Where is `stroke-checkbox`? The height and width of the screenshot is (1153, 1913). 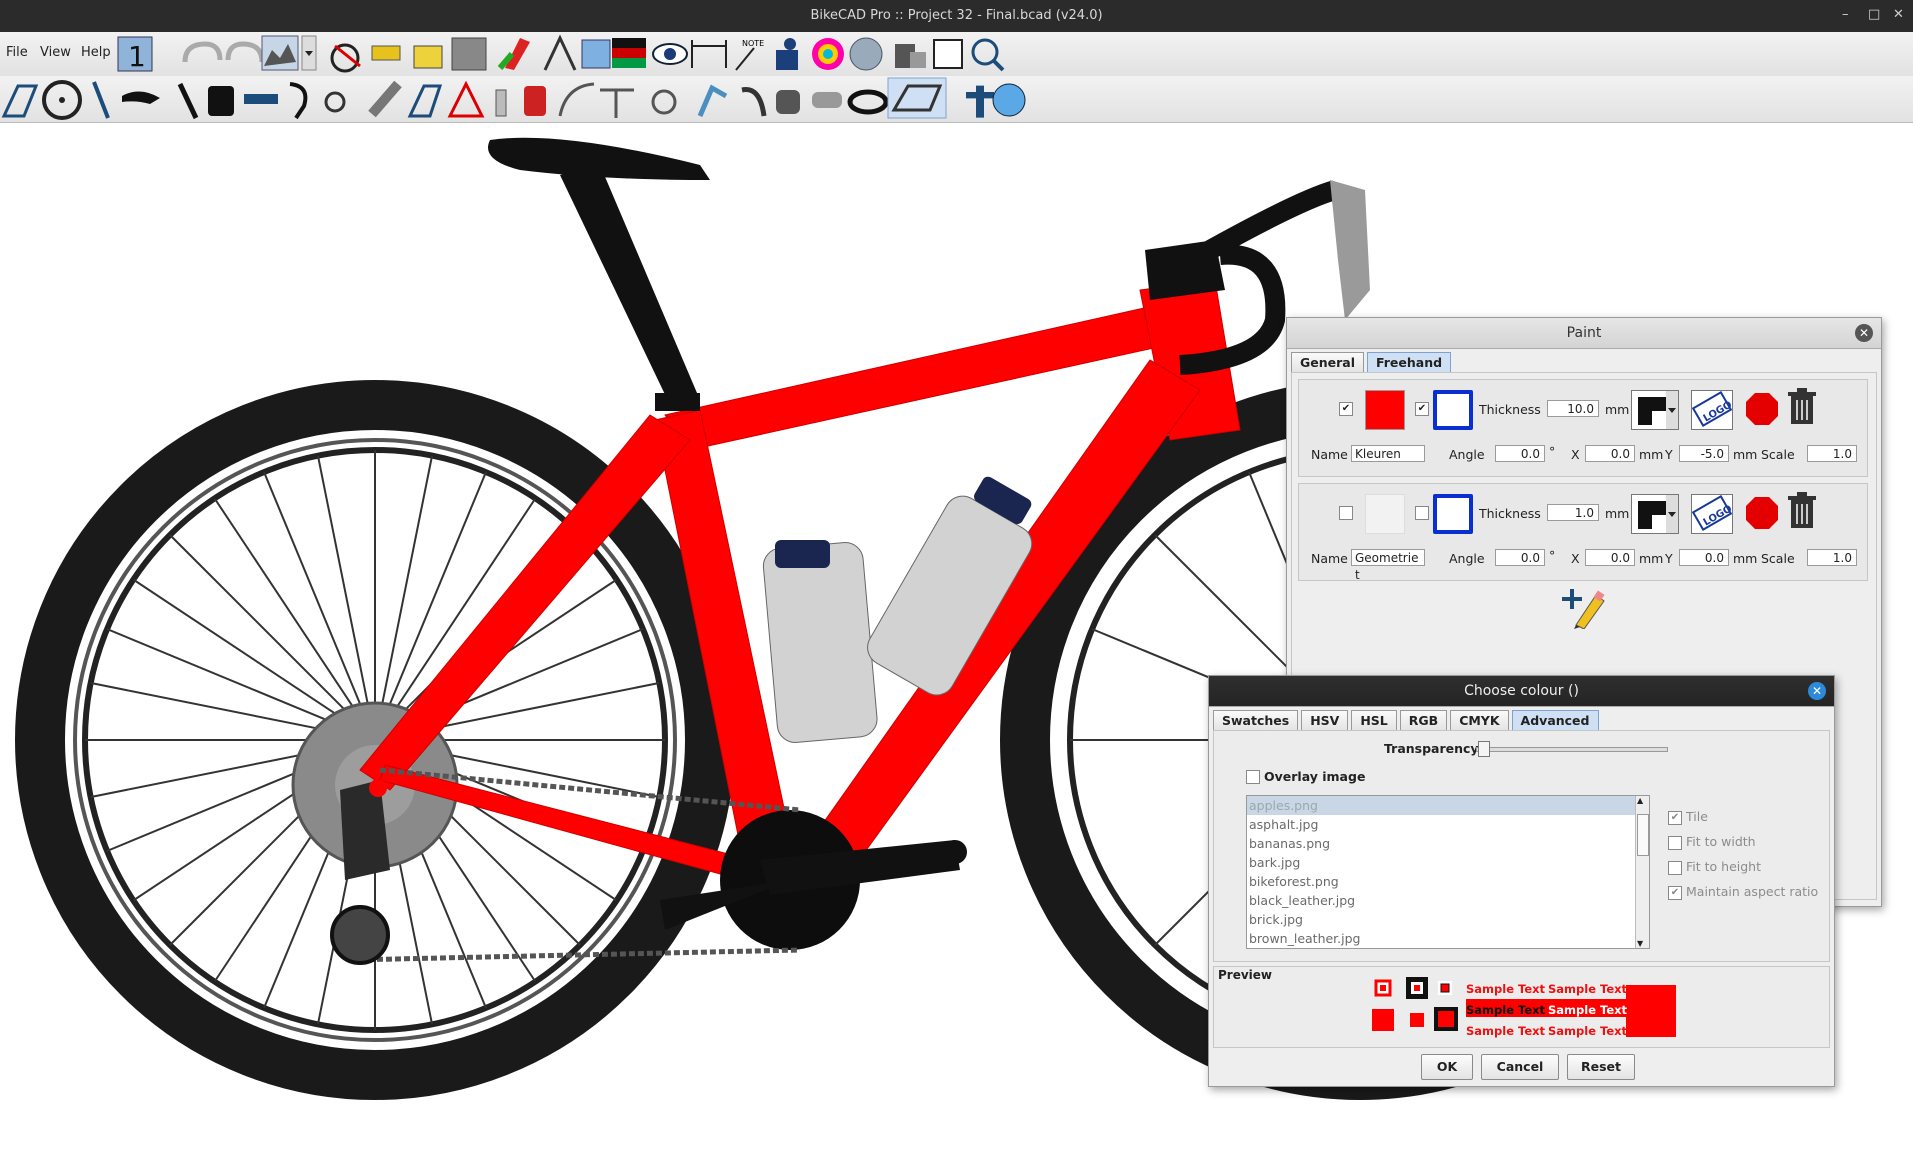
stroke-checkbox is located at coordinates (1422, 513).